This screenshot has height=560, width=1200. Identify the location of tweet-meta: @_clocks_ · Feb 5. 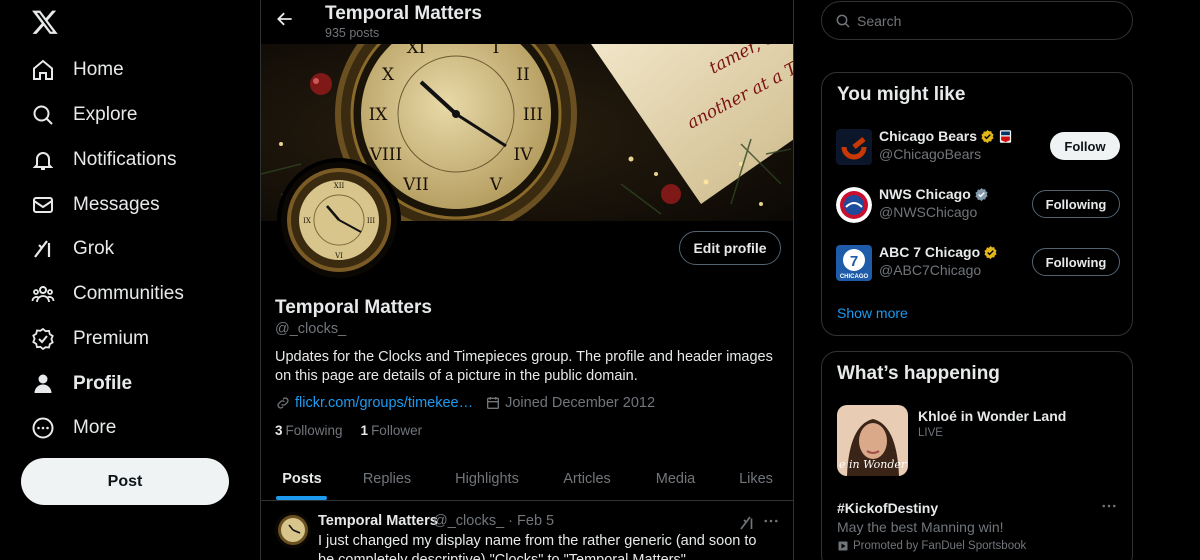
(493, 521).